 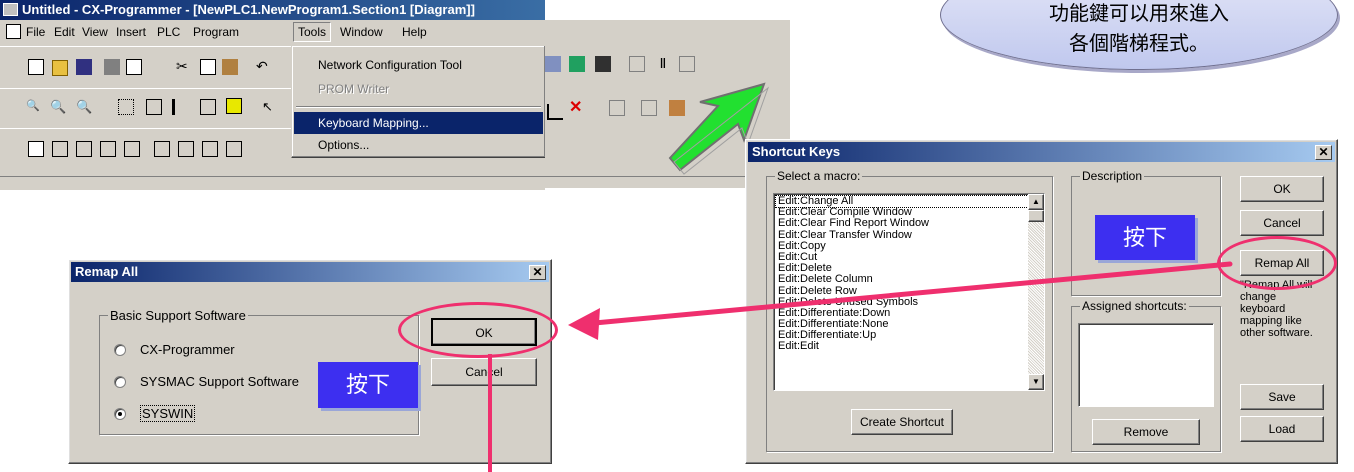 What do you see at coordinates (796, 151) in the screenshot?
I see `shortcut-keys-title: Shortcut Keys` at bounding box center [796, 151].